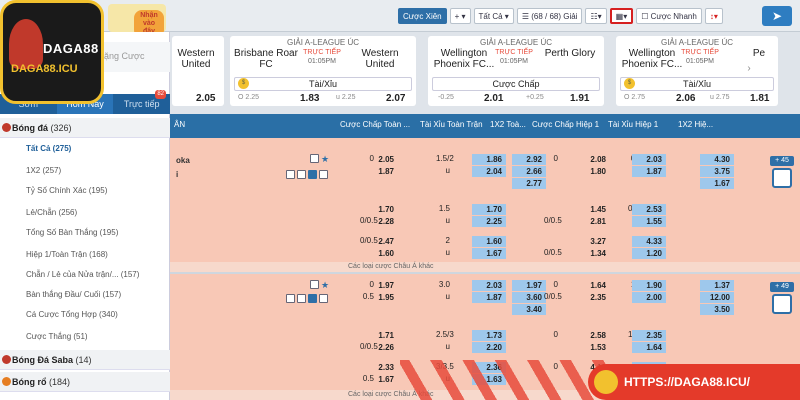  Describe the element at coordinates (529, 183) in the screenshot. I see `odd-cell: 2.77` at that location.